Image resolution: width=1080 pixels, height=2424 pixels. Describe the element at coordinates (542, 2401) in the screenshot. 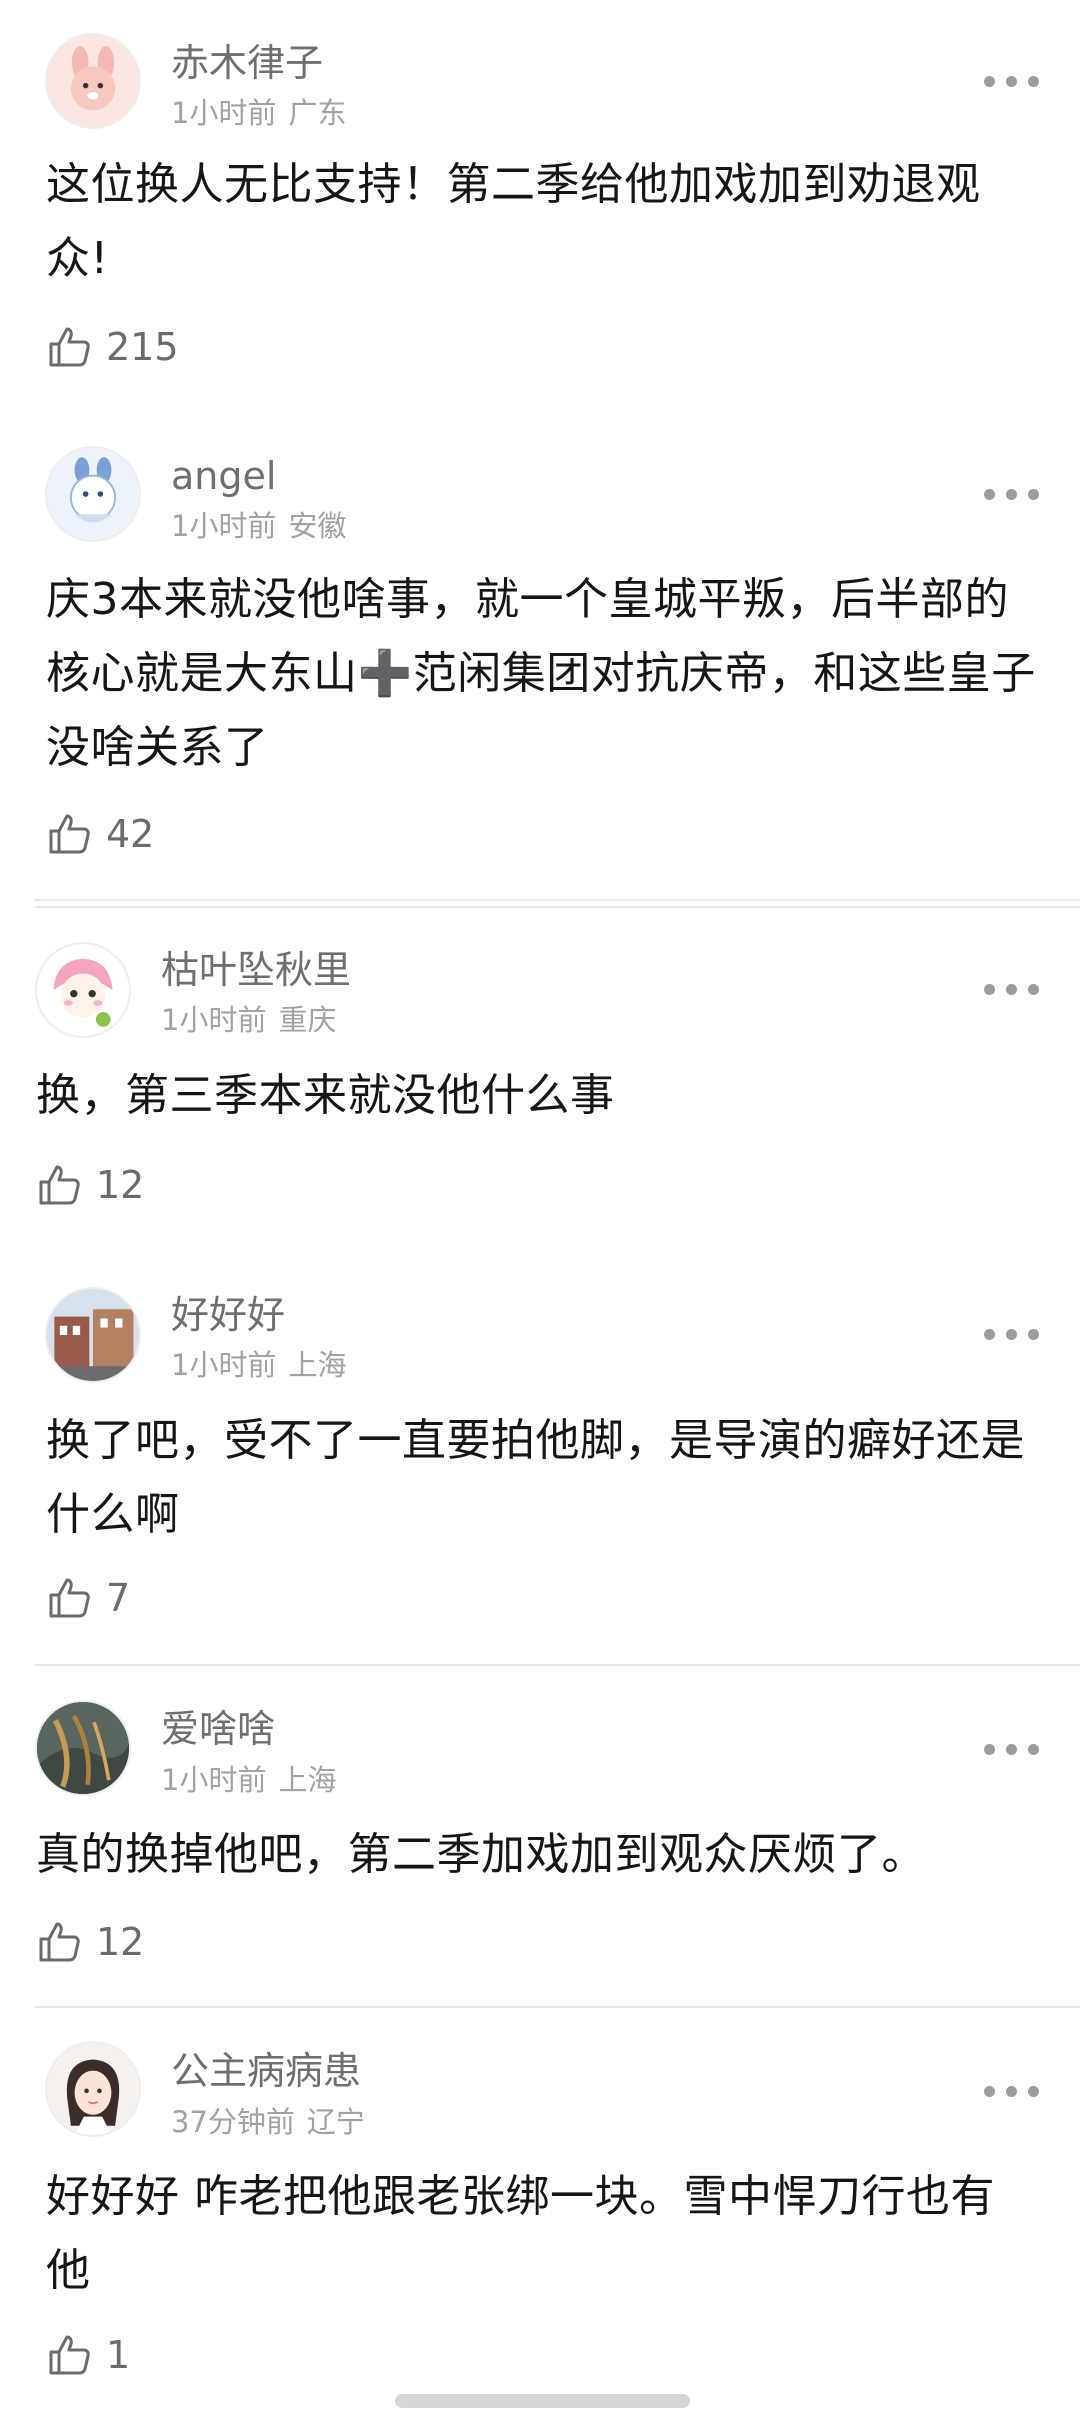

I see `home-indicator` at that location.